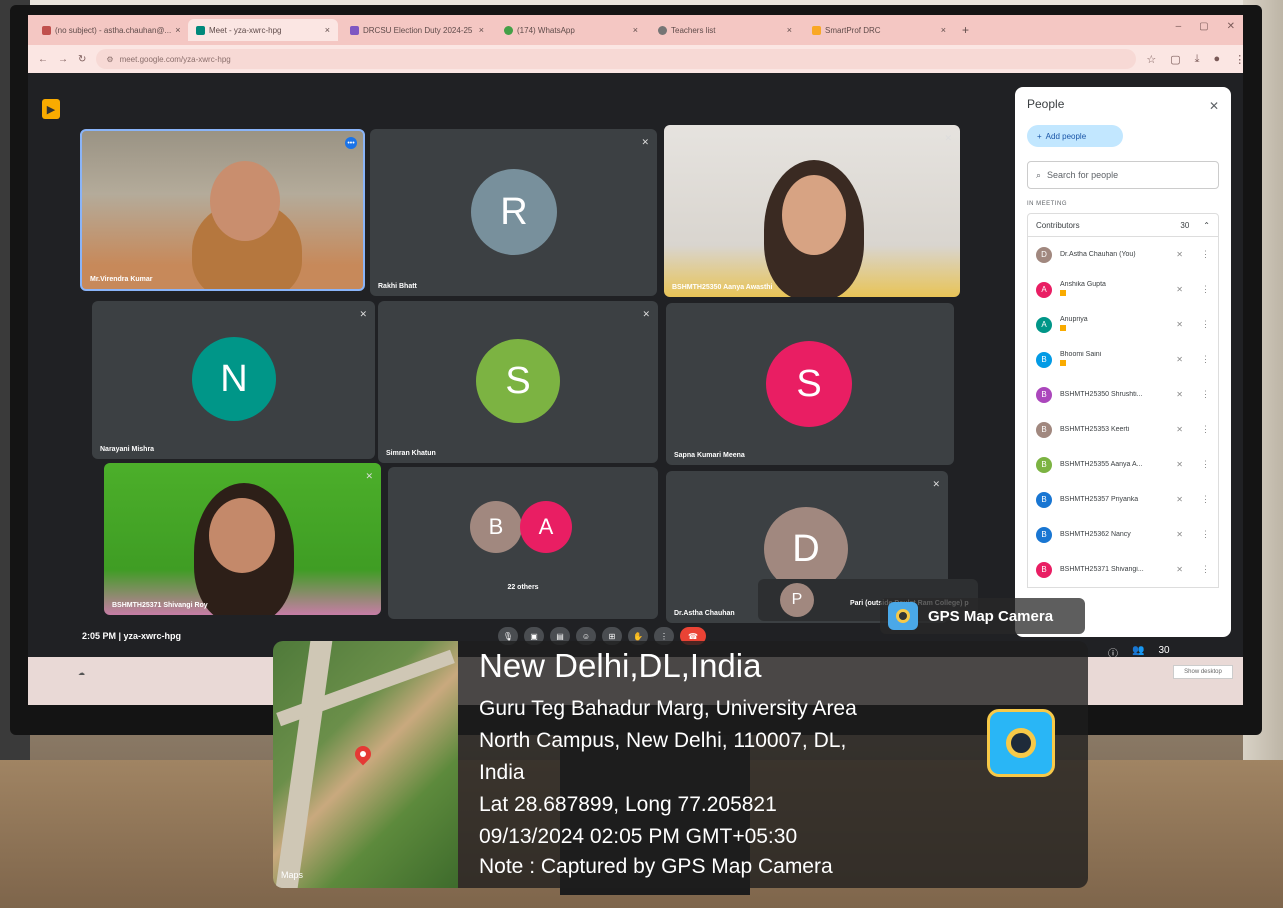 The width and height of the screenshot is (1283, 908). I want to click on new-tab-button: +, so click(965, 30).